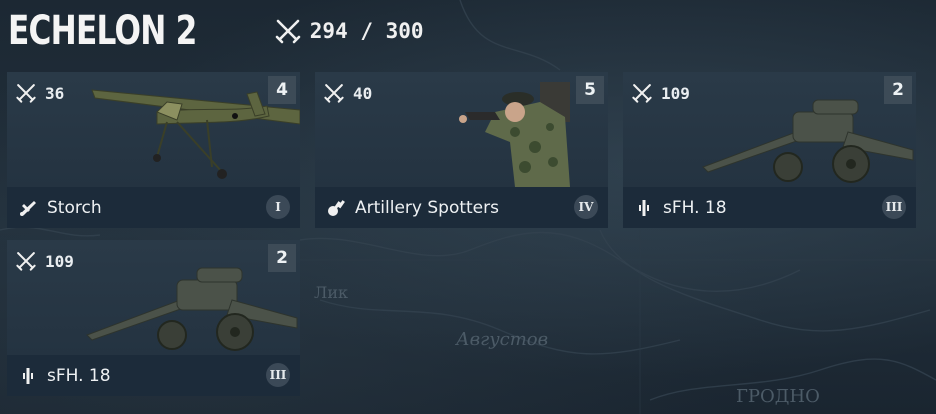 Image resolution: width=936 pixels, height=414 pixels. What do you see at coordinates (501, 339) in the screenshot?
I see `map-label: Августов` at bounding box center [501, 339].